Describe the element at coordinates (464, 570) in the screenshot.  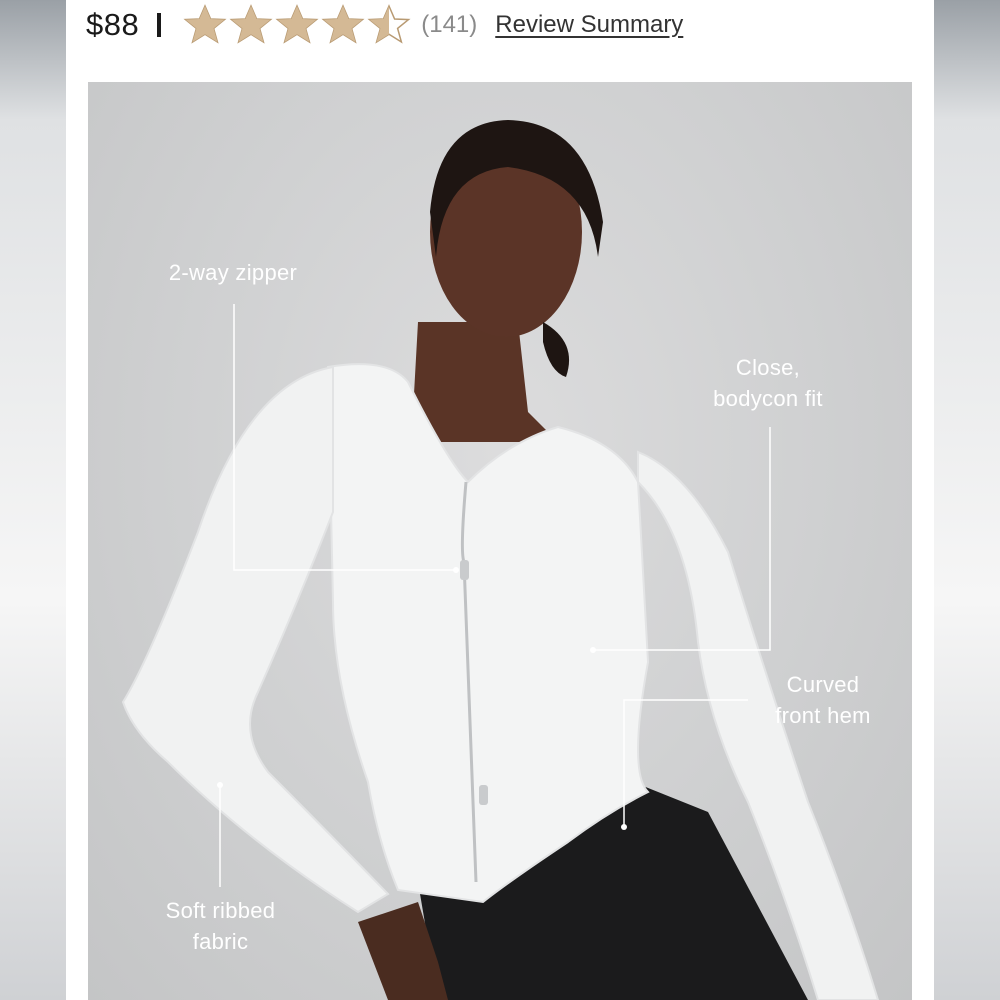
I see `zipper-pull-top` at that location.